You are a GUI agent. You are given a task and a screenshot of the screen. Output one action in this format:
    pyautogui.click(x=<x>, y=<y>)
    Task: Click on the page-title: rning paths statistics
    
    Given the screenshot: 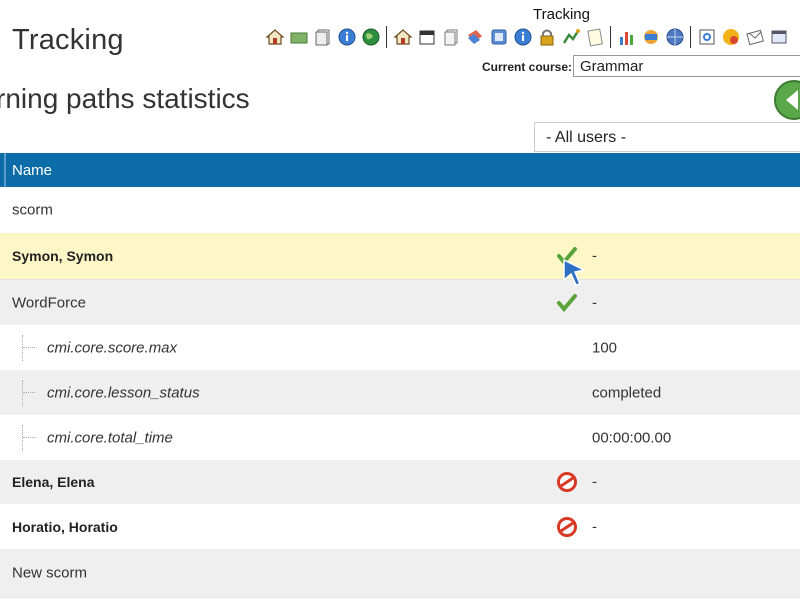 What is the action you would take?
    pyautogui.click(x=125, y=98)
    